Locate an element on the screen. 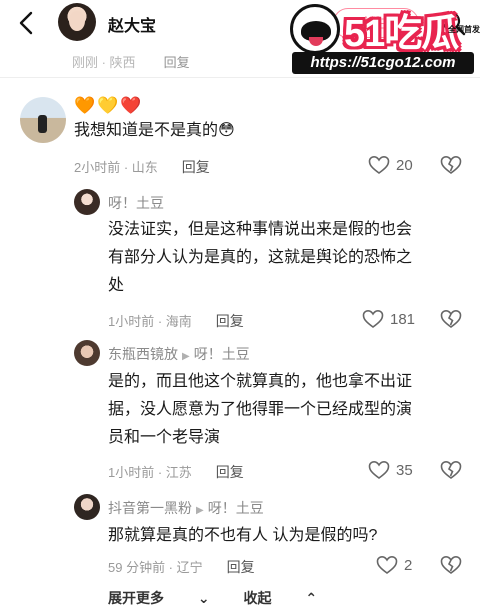 Image resolution: width=480 pixels, height=607 pixels. reply-user: 呀！土豆 is located at coordinates (136, 203).